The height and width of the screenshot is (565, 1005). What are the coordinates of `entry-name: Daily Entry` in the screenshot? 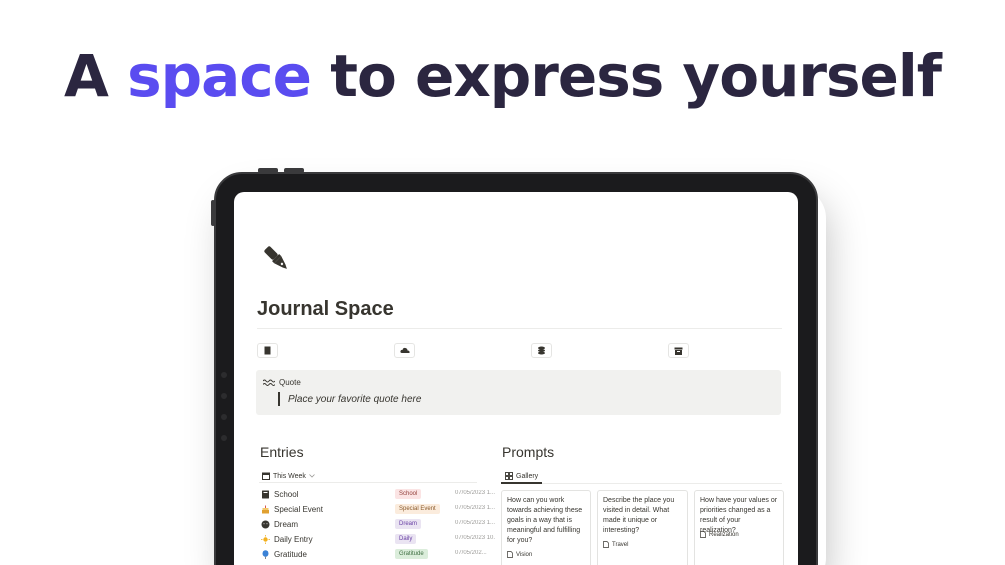 It's located at (293, 539).